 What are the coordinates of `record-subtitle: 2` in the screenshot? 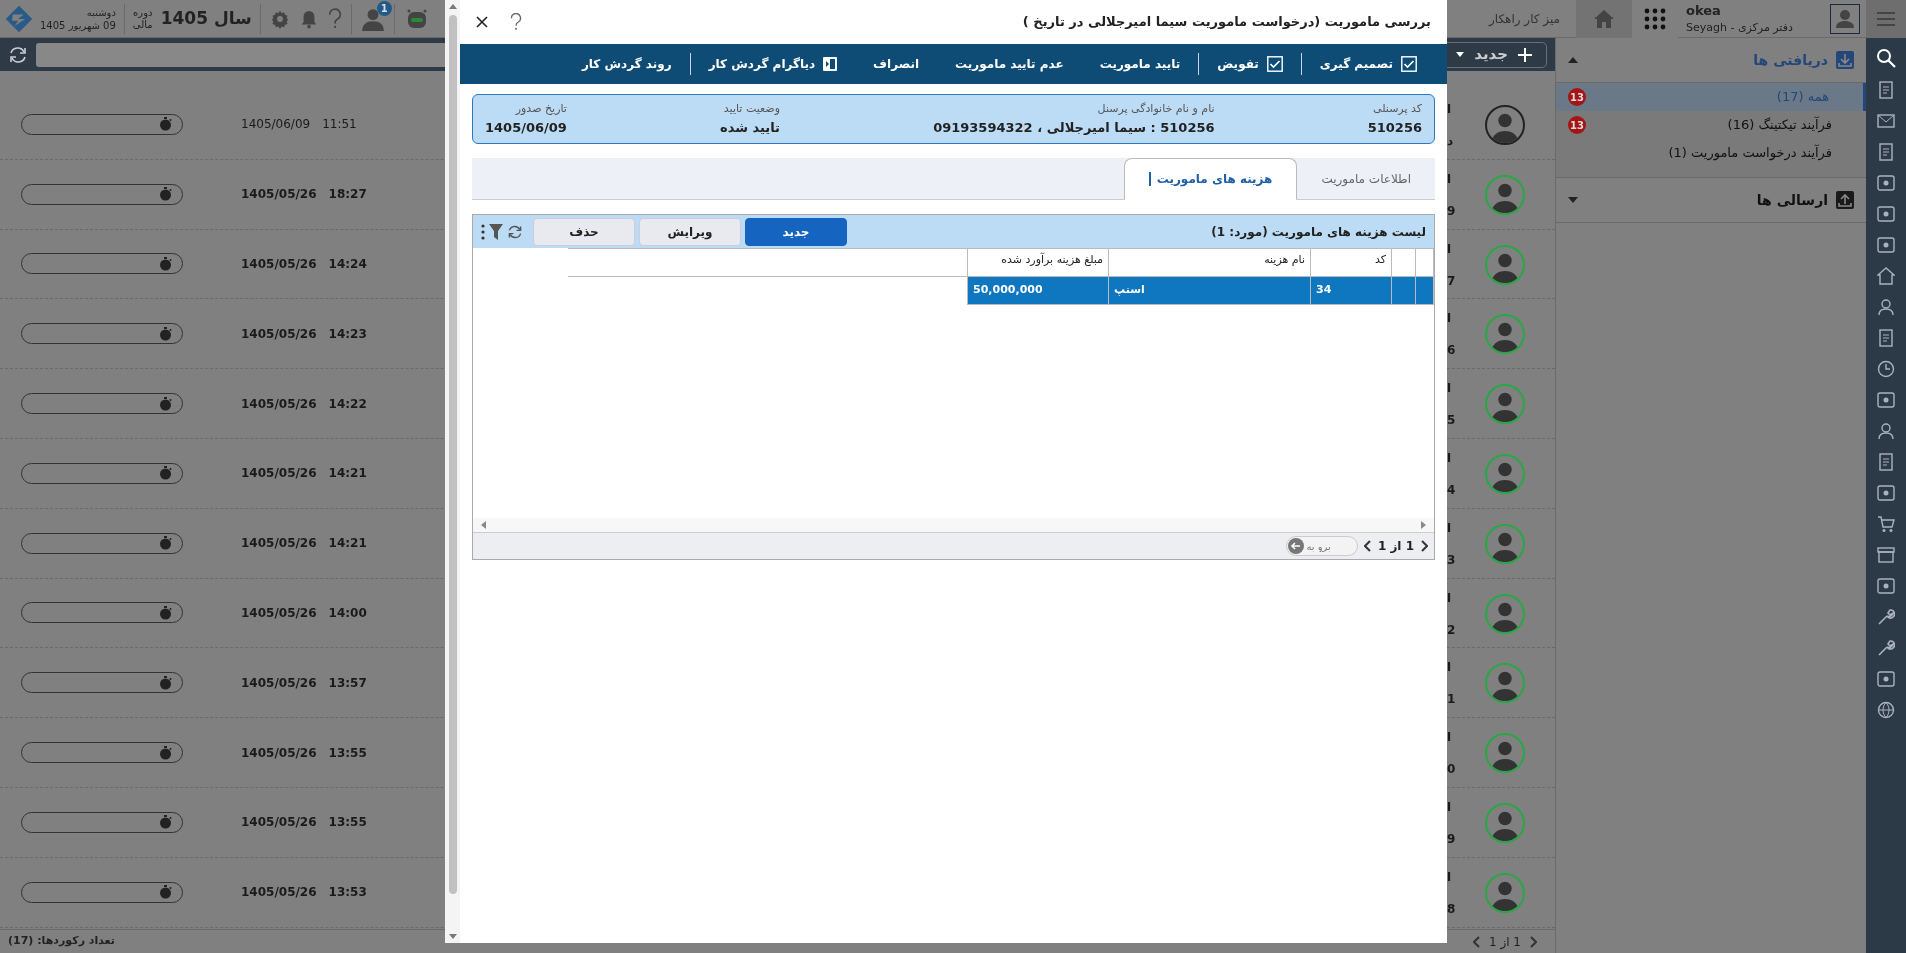 It's located at (1451, 630).